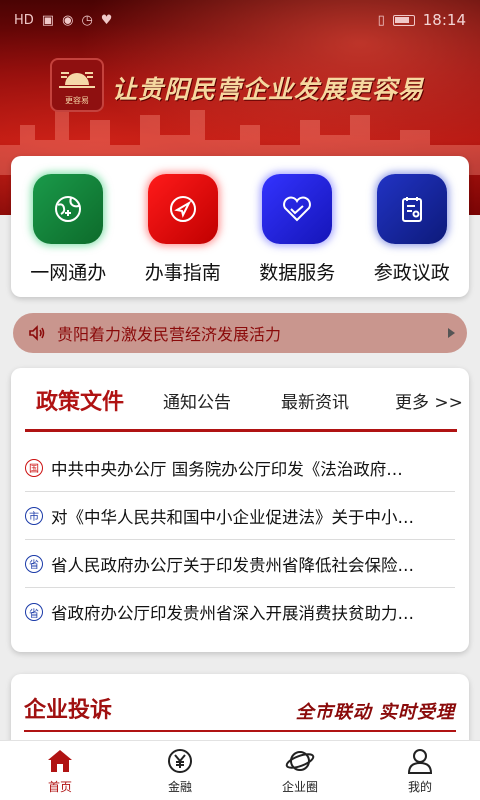  I want to click on logo-text: 更容易, so click(77, 100).